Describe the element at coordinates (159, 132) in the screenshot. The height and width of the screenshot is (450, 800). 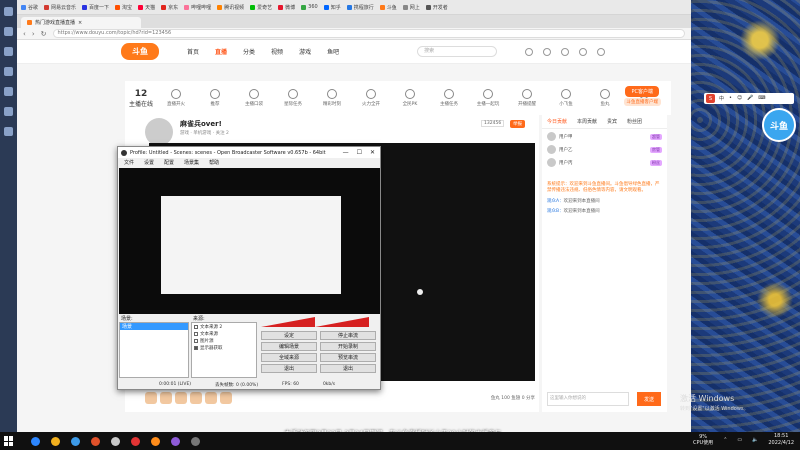
I see `streamer-avatar` at that location.